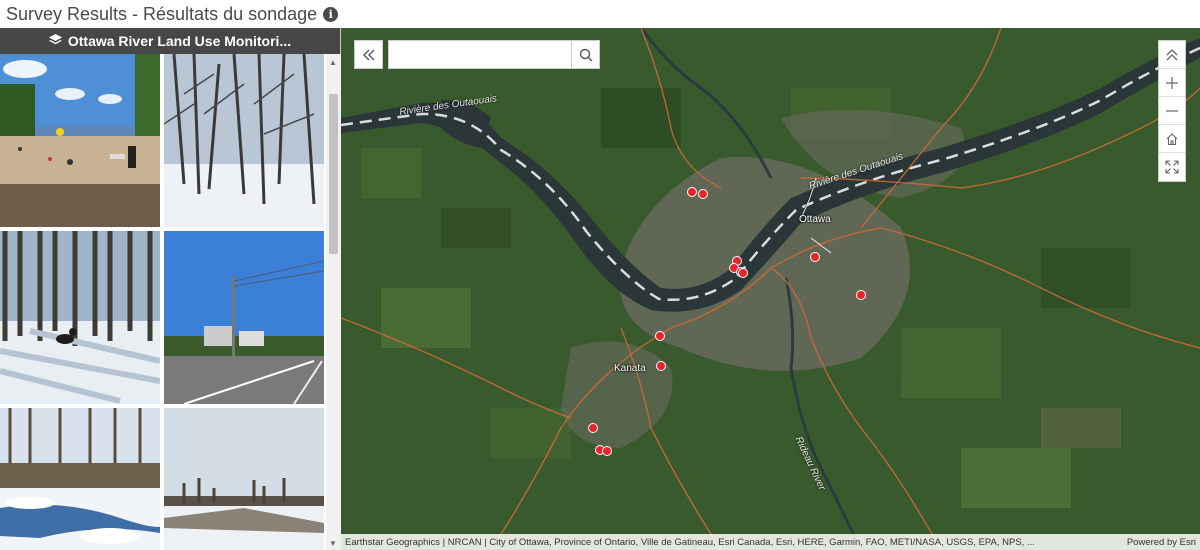 This screenshot has height=550, width=1200. I want to click on winter-forest-dog-photo, so click(80, 317).